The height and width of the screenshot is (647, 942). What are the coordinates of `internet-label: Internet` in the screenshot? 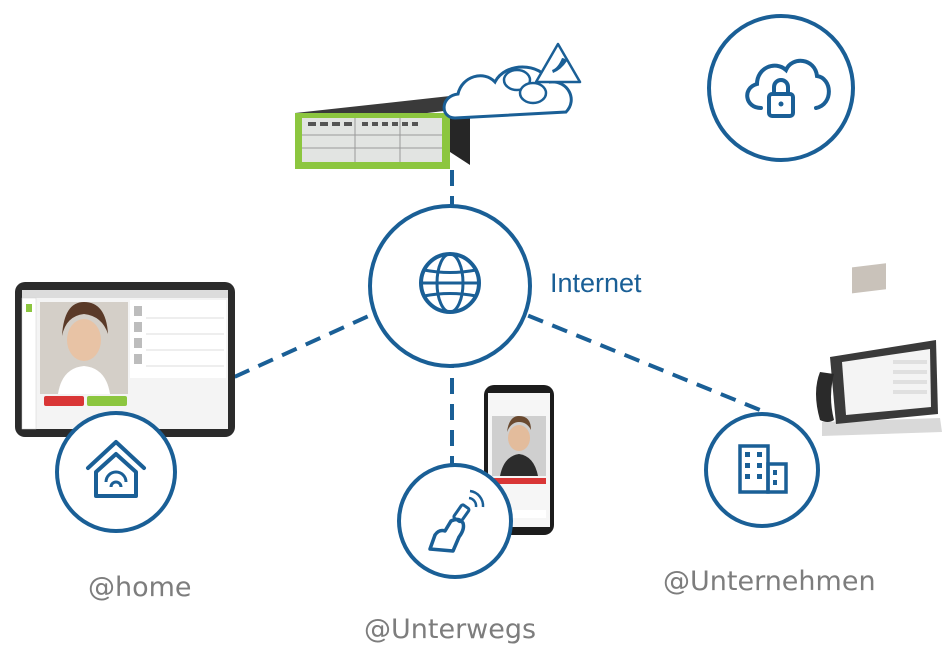 It's located at (596, 283).